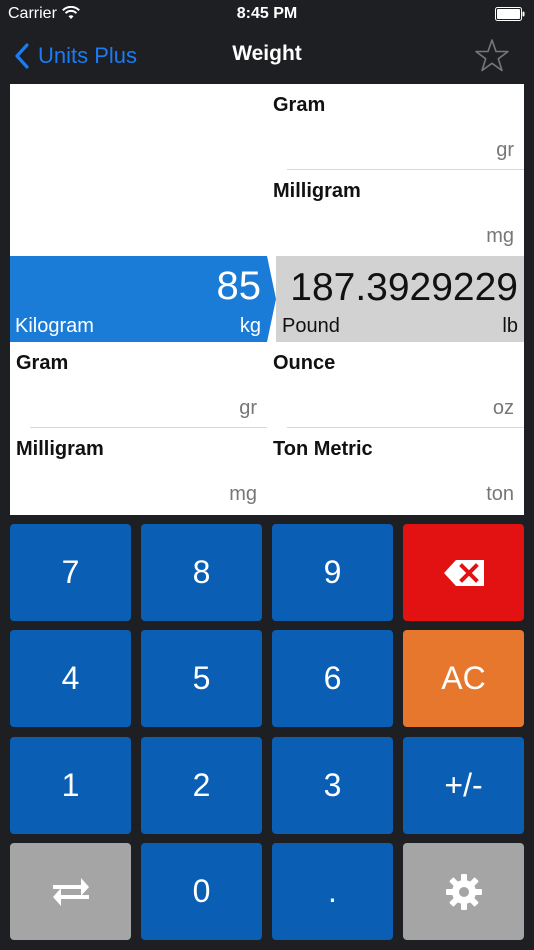  What do you see at coordinates (323, 449) in the screenshot?
I see `unit-name: Ton Metric` at bounding box center [323, 449].